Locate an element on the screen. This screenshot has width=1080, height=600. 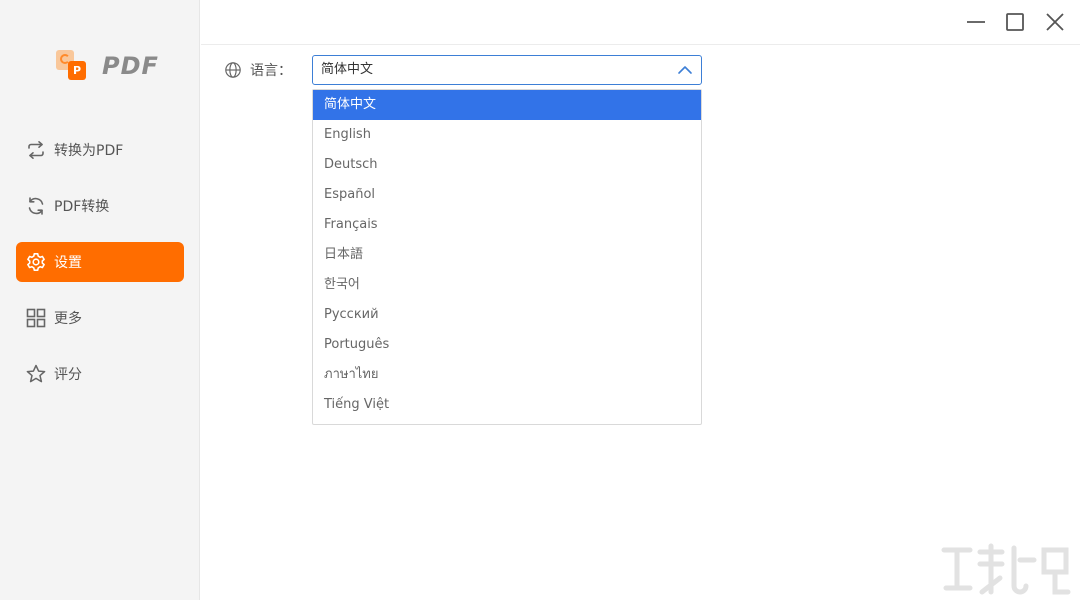
sidebar-item-convert-to-pdf: 转换为PDF is located at coordinates (100, 150).